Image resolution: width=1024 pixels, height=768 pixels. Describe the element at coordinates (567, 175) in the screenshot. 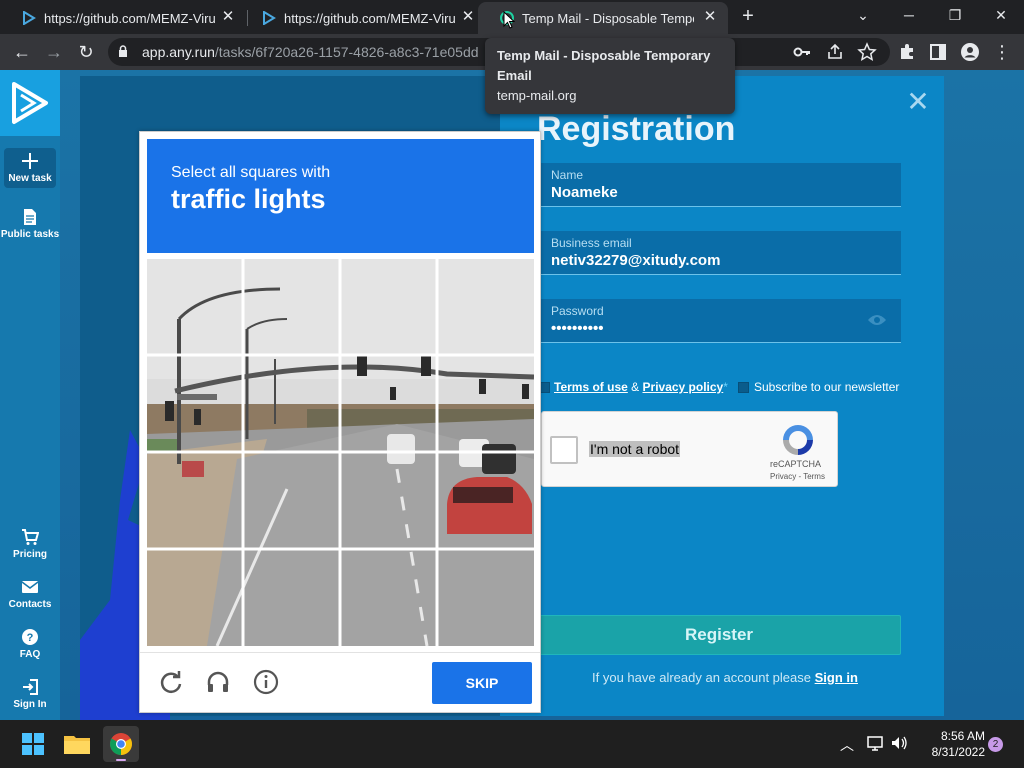

I see `name-label: Name` at that location.